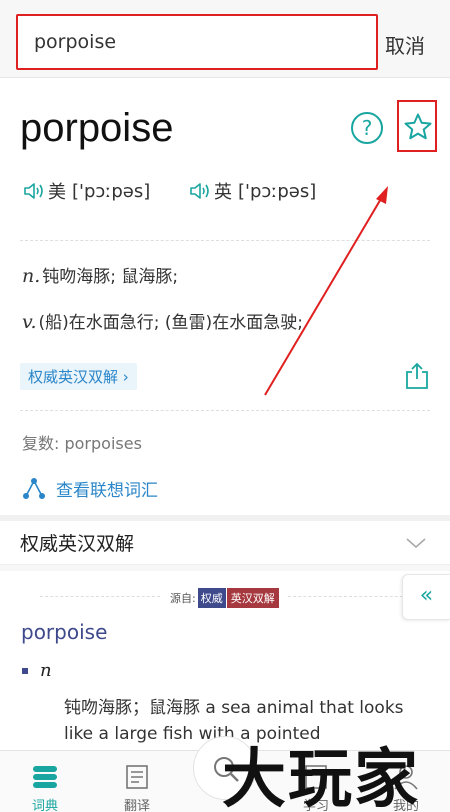  Describe the element at coordinates (321, 777) in the screenshot. I see `watermark-logo: 大玩家` at that location.